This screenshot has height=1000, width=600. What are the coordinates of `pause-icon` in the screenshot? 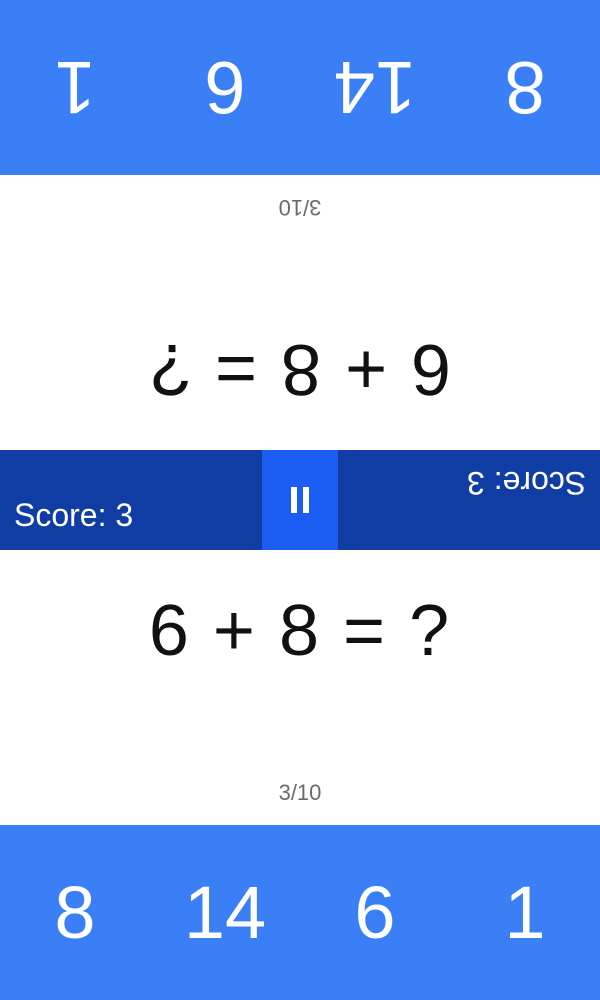 It's located at (300, 500).